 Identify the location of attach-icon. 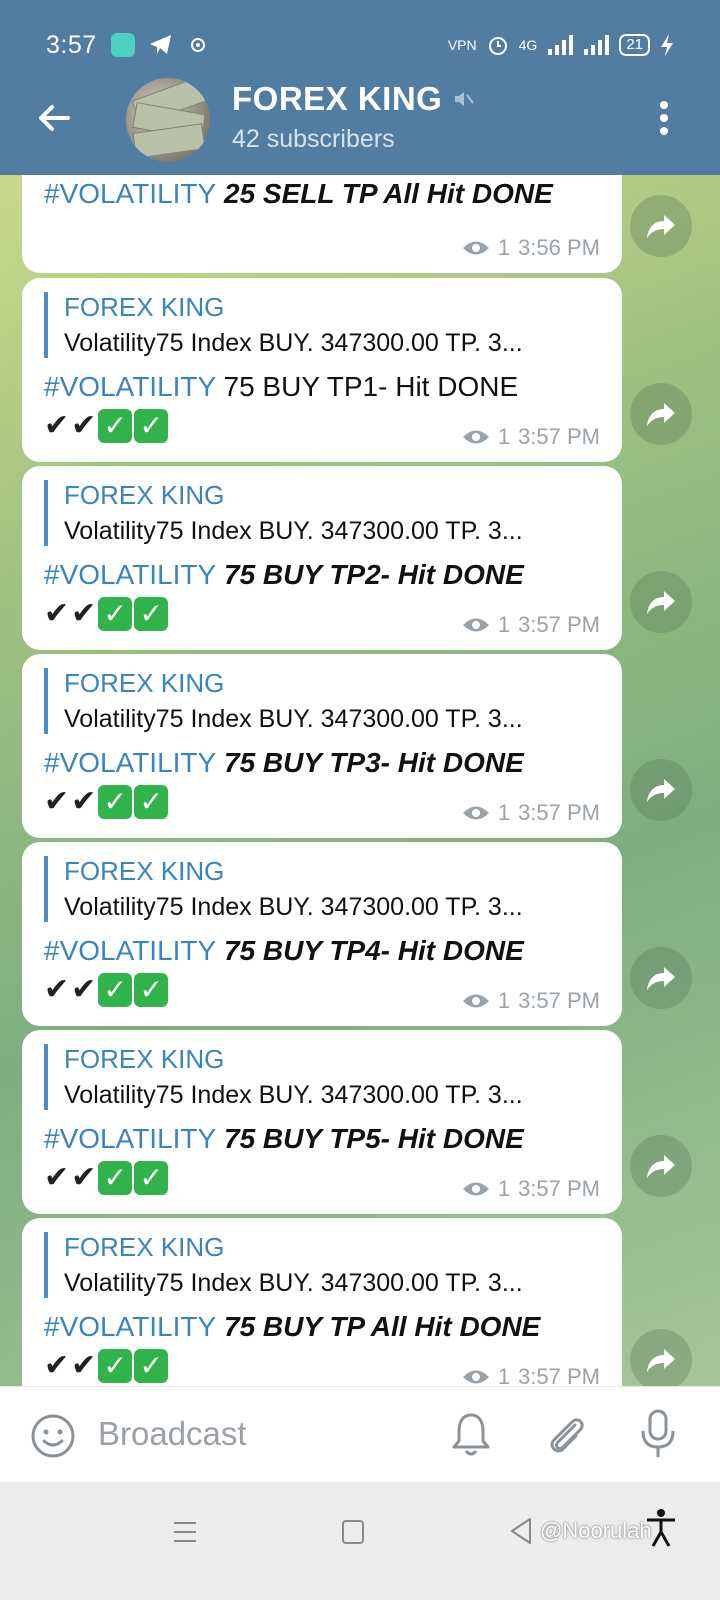
(566, 1434).